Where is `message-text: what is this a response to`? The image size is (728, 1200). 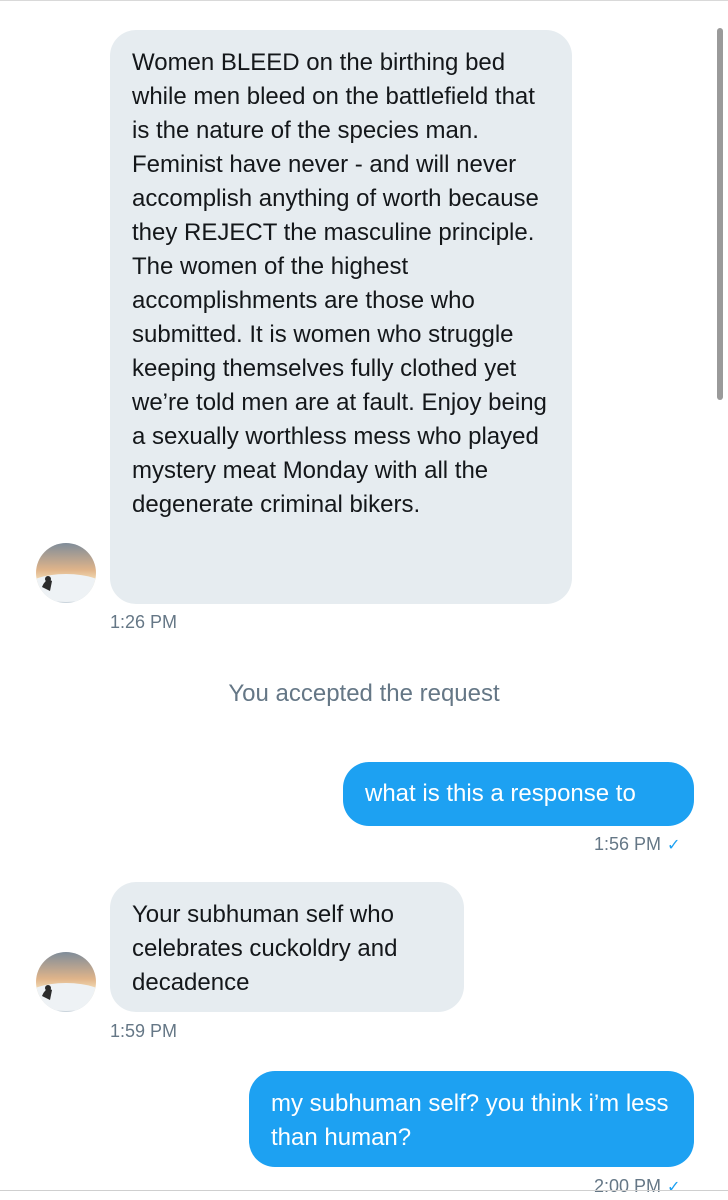 message-text: what is this a response to is located at coordinates (500, 793).